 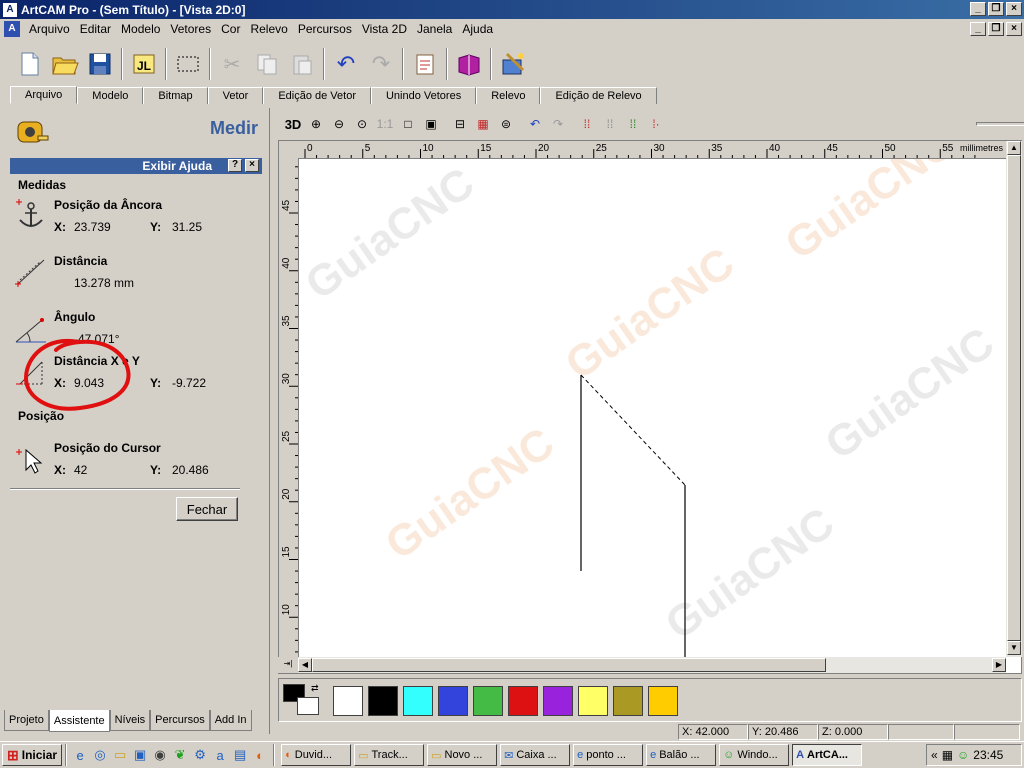 What do you see at coordinates (30, 64) in the screenshot?
I see `new-file-icon` at bounding box center [30, 64].